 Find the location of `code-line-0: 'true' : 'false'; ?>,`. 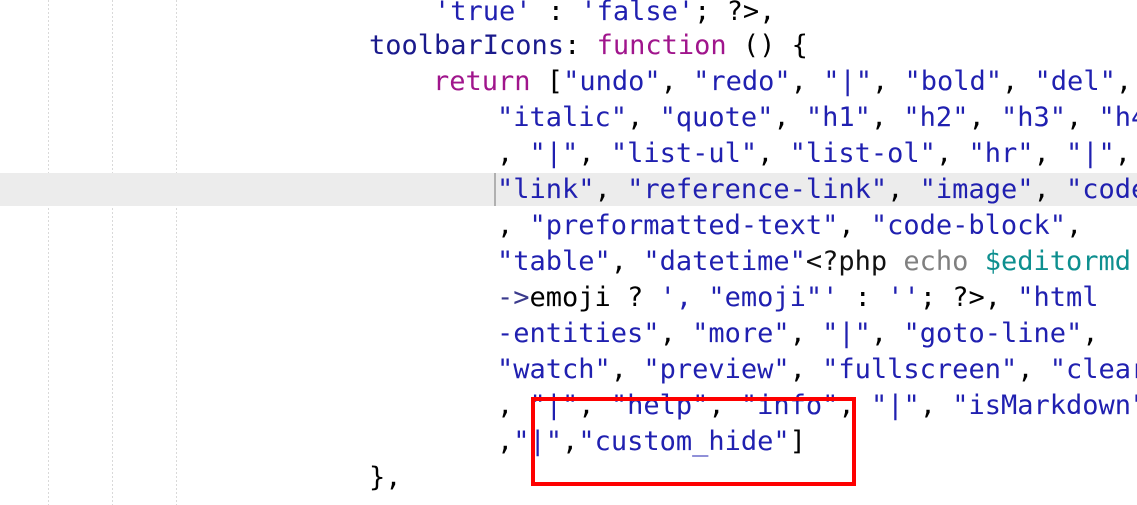

code-line-0: 'true' : 'false'; ?>, is located at coordinates (604, 15).